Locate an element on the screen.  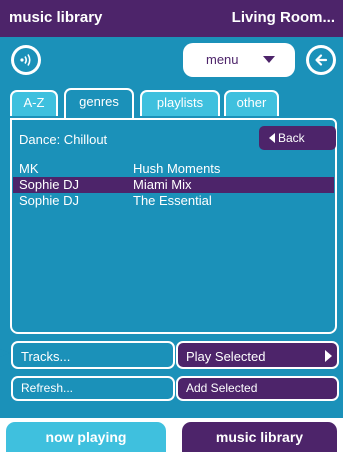
add-selected-button: Add Selected is located at coordinates (257, 388).